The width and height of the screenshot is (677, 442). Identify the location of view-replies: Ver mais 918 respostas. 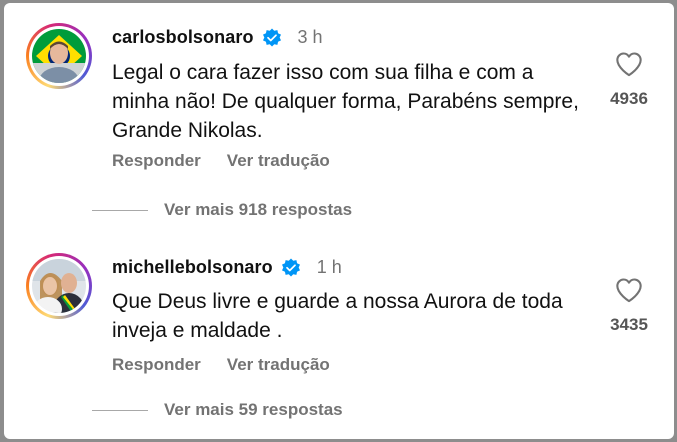
(222, 210).